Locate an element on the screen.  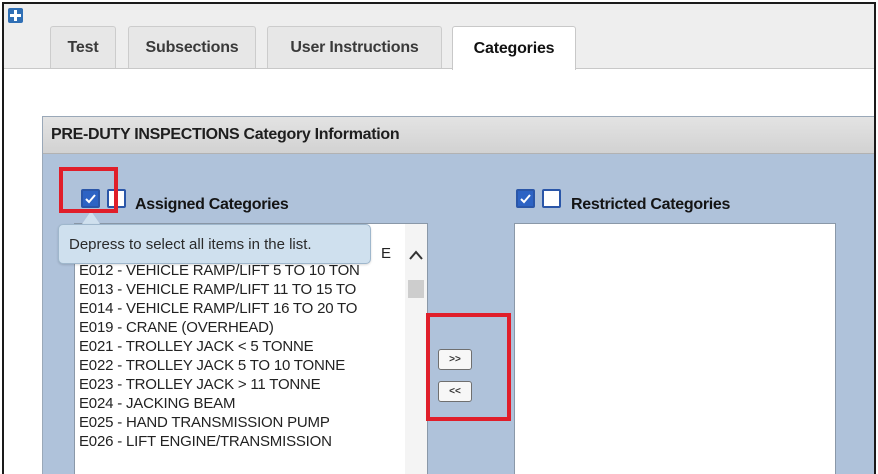
assigned-categories-title: Assigned Categories is located at coordinates (212, 204).